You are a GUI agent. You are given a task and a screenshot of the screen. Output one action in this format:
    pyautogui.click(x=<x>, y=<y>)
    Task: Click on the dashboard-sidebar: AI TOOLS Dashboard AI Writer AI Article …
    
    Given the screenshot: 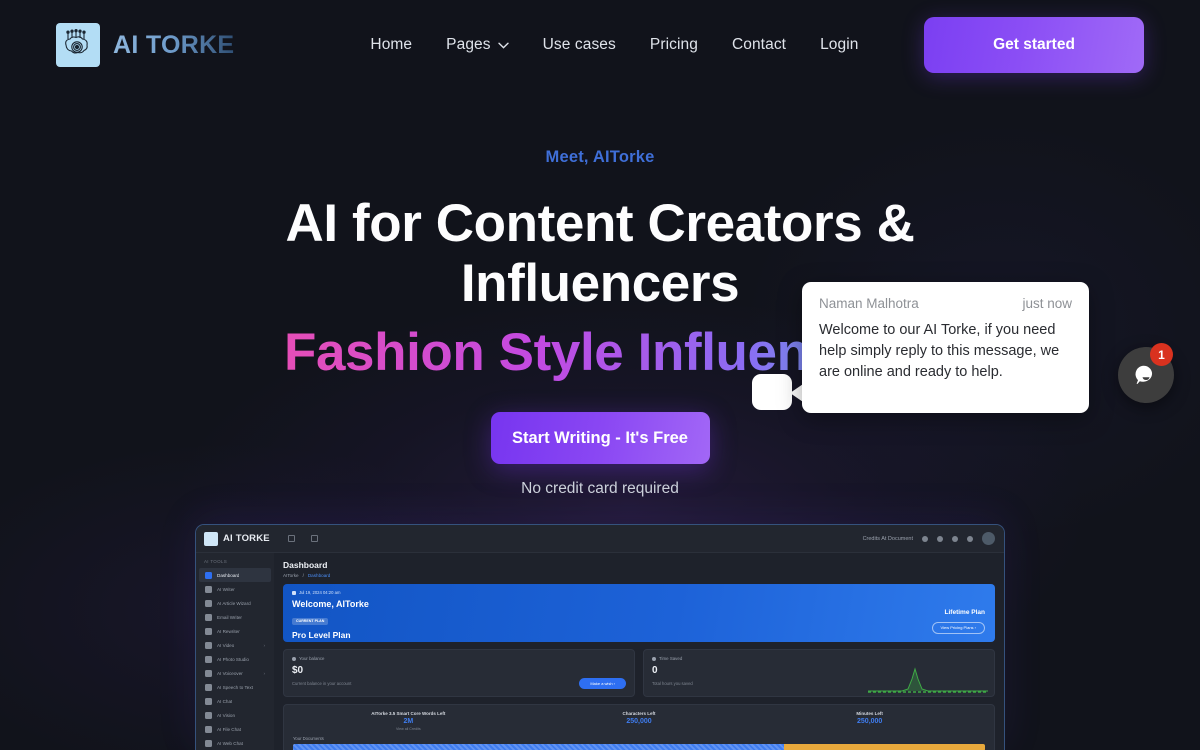 What is the action you would take?
    pyautogui.click(x=235, y=651)
    